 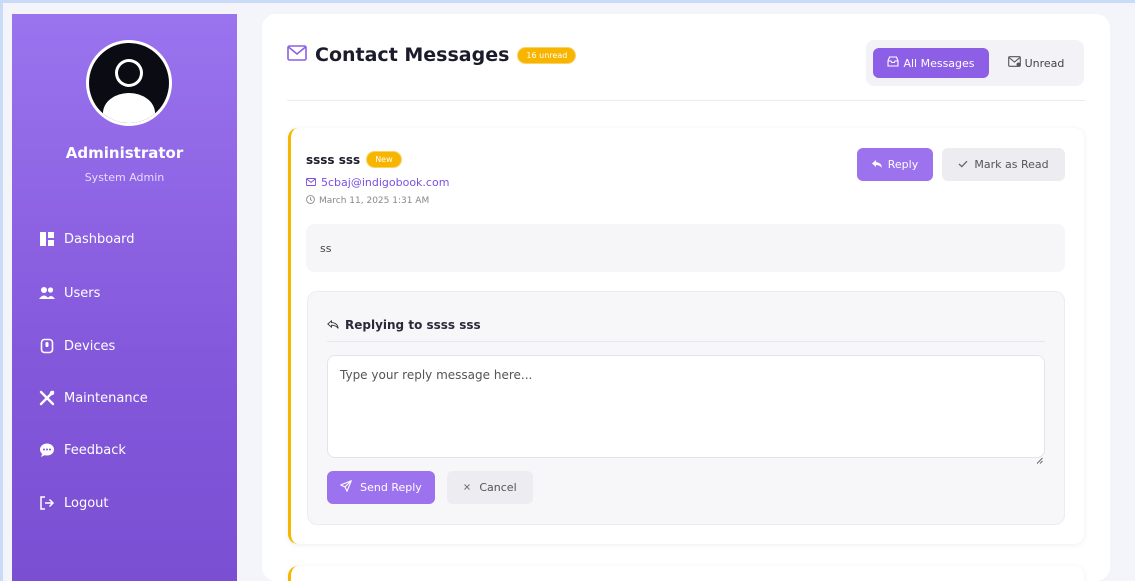 What do you see at coordinates (47, 346) in the screenshot?
I see `devices-icon` at bounding box center [47, 346].